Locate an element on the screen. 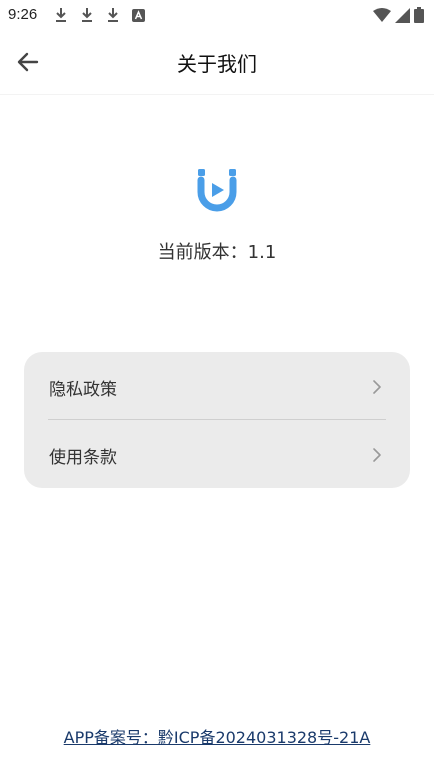 The width and height of the screenshot is (434, 771). app-logo-icon is located at coordinates (217, 190).